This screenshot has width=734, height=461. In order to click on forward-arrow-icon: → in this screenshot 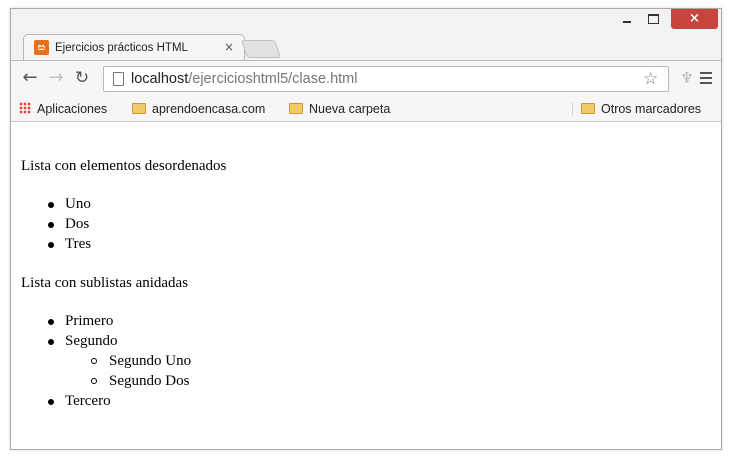, I will do `click(56, 78)`.